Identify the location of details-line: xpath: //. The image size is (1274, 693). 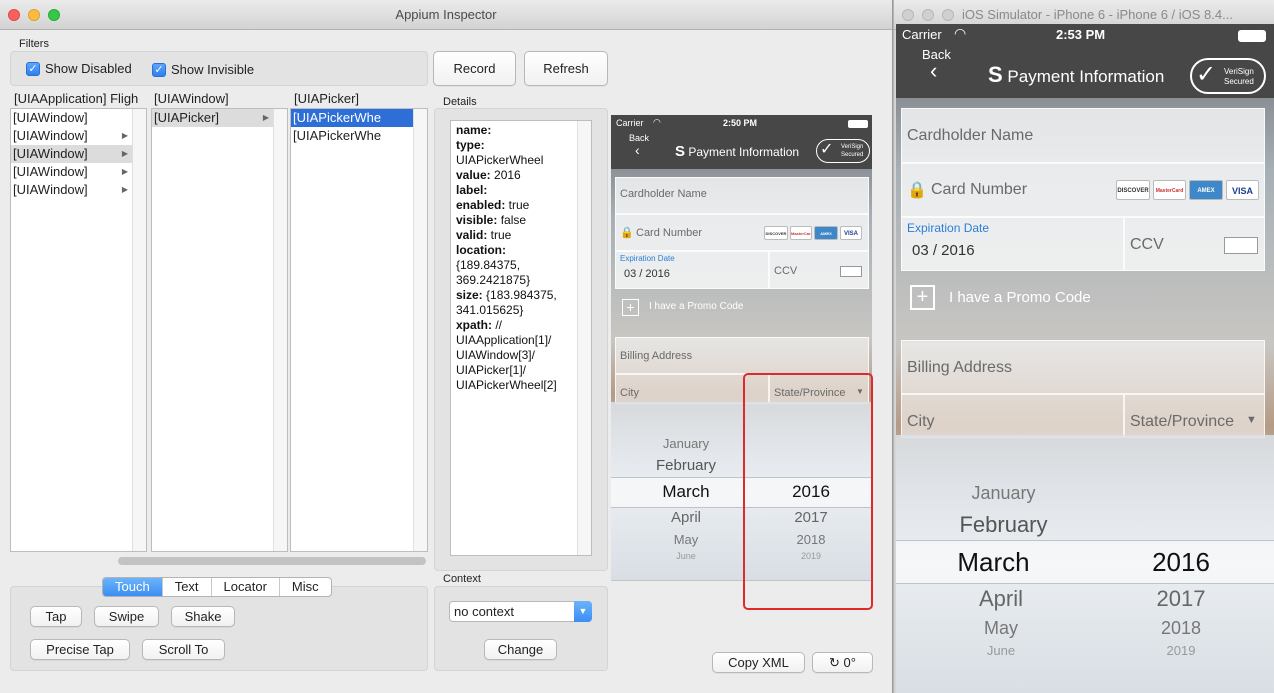
(479, 325).